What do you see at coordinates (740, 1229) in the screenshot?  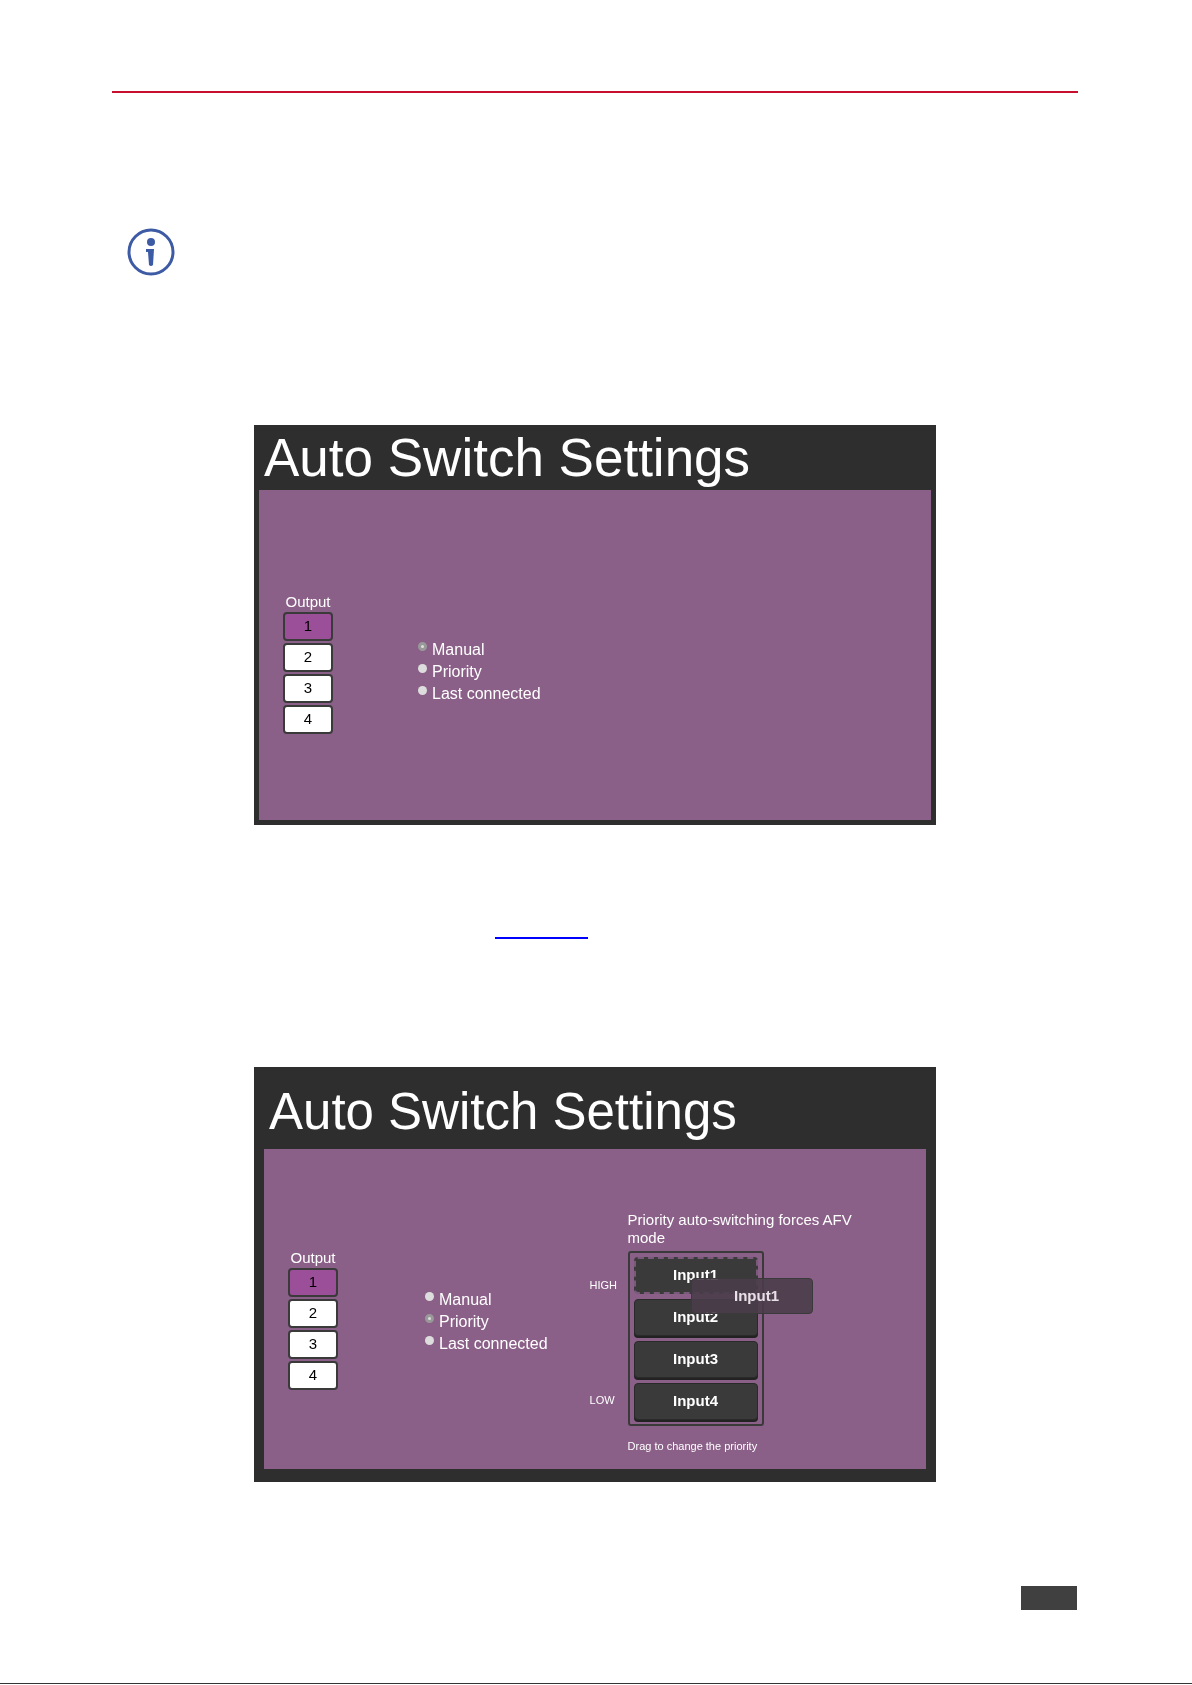 I see `priority-note: Priority auto-switching forces AFV mode` at bounding box center [740, 1229].